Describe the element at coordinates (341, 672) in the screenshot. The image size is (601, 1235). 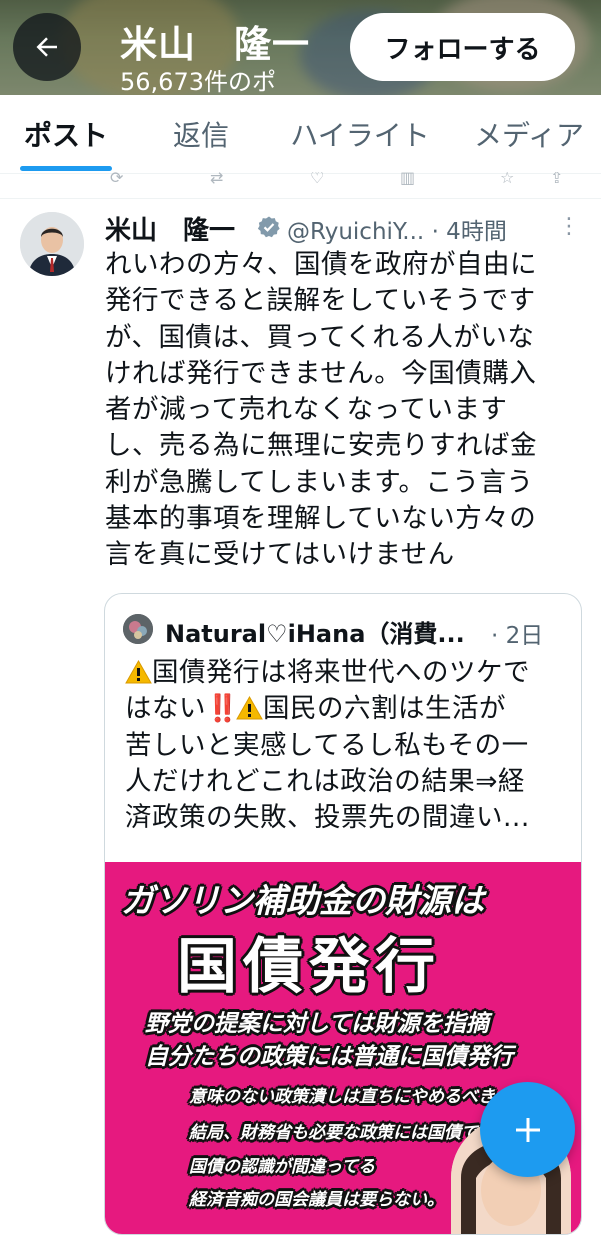
I see `quoted-text-line: 国債発行は将来世代へのツケで` at that location.